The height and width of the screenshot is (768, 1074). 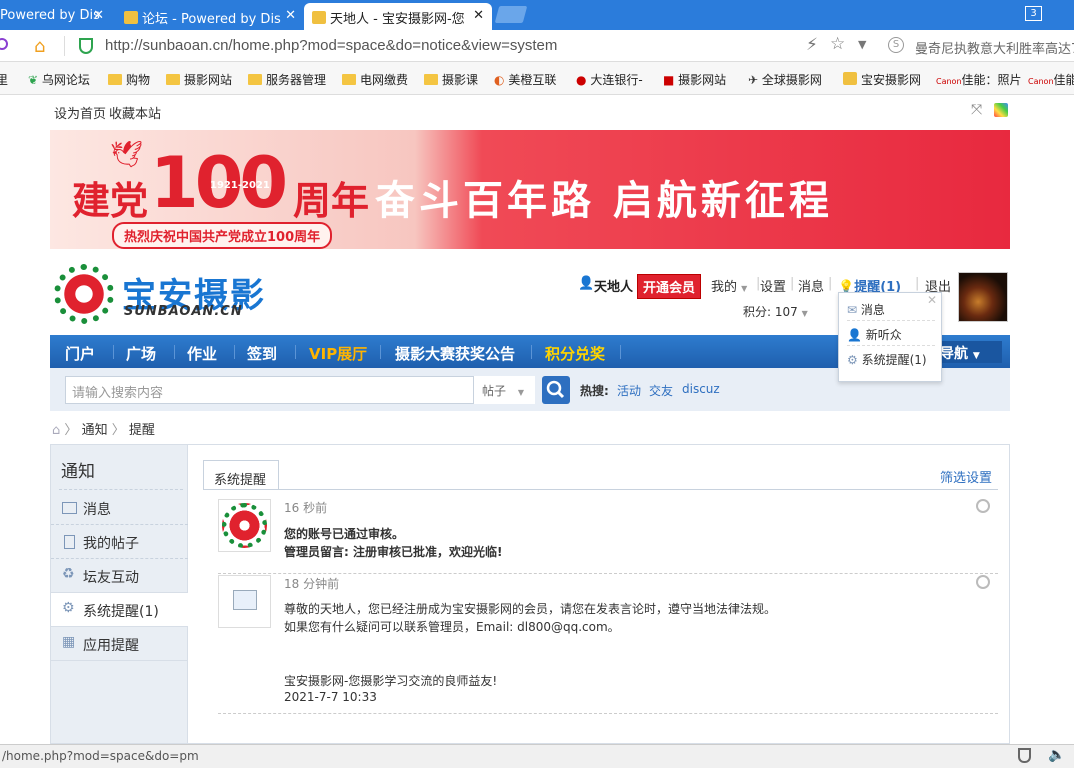 I want to click on bookmark-item: Canon佳能：照片, so click(x=979, y=79).